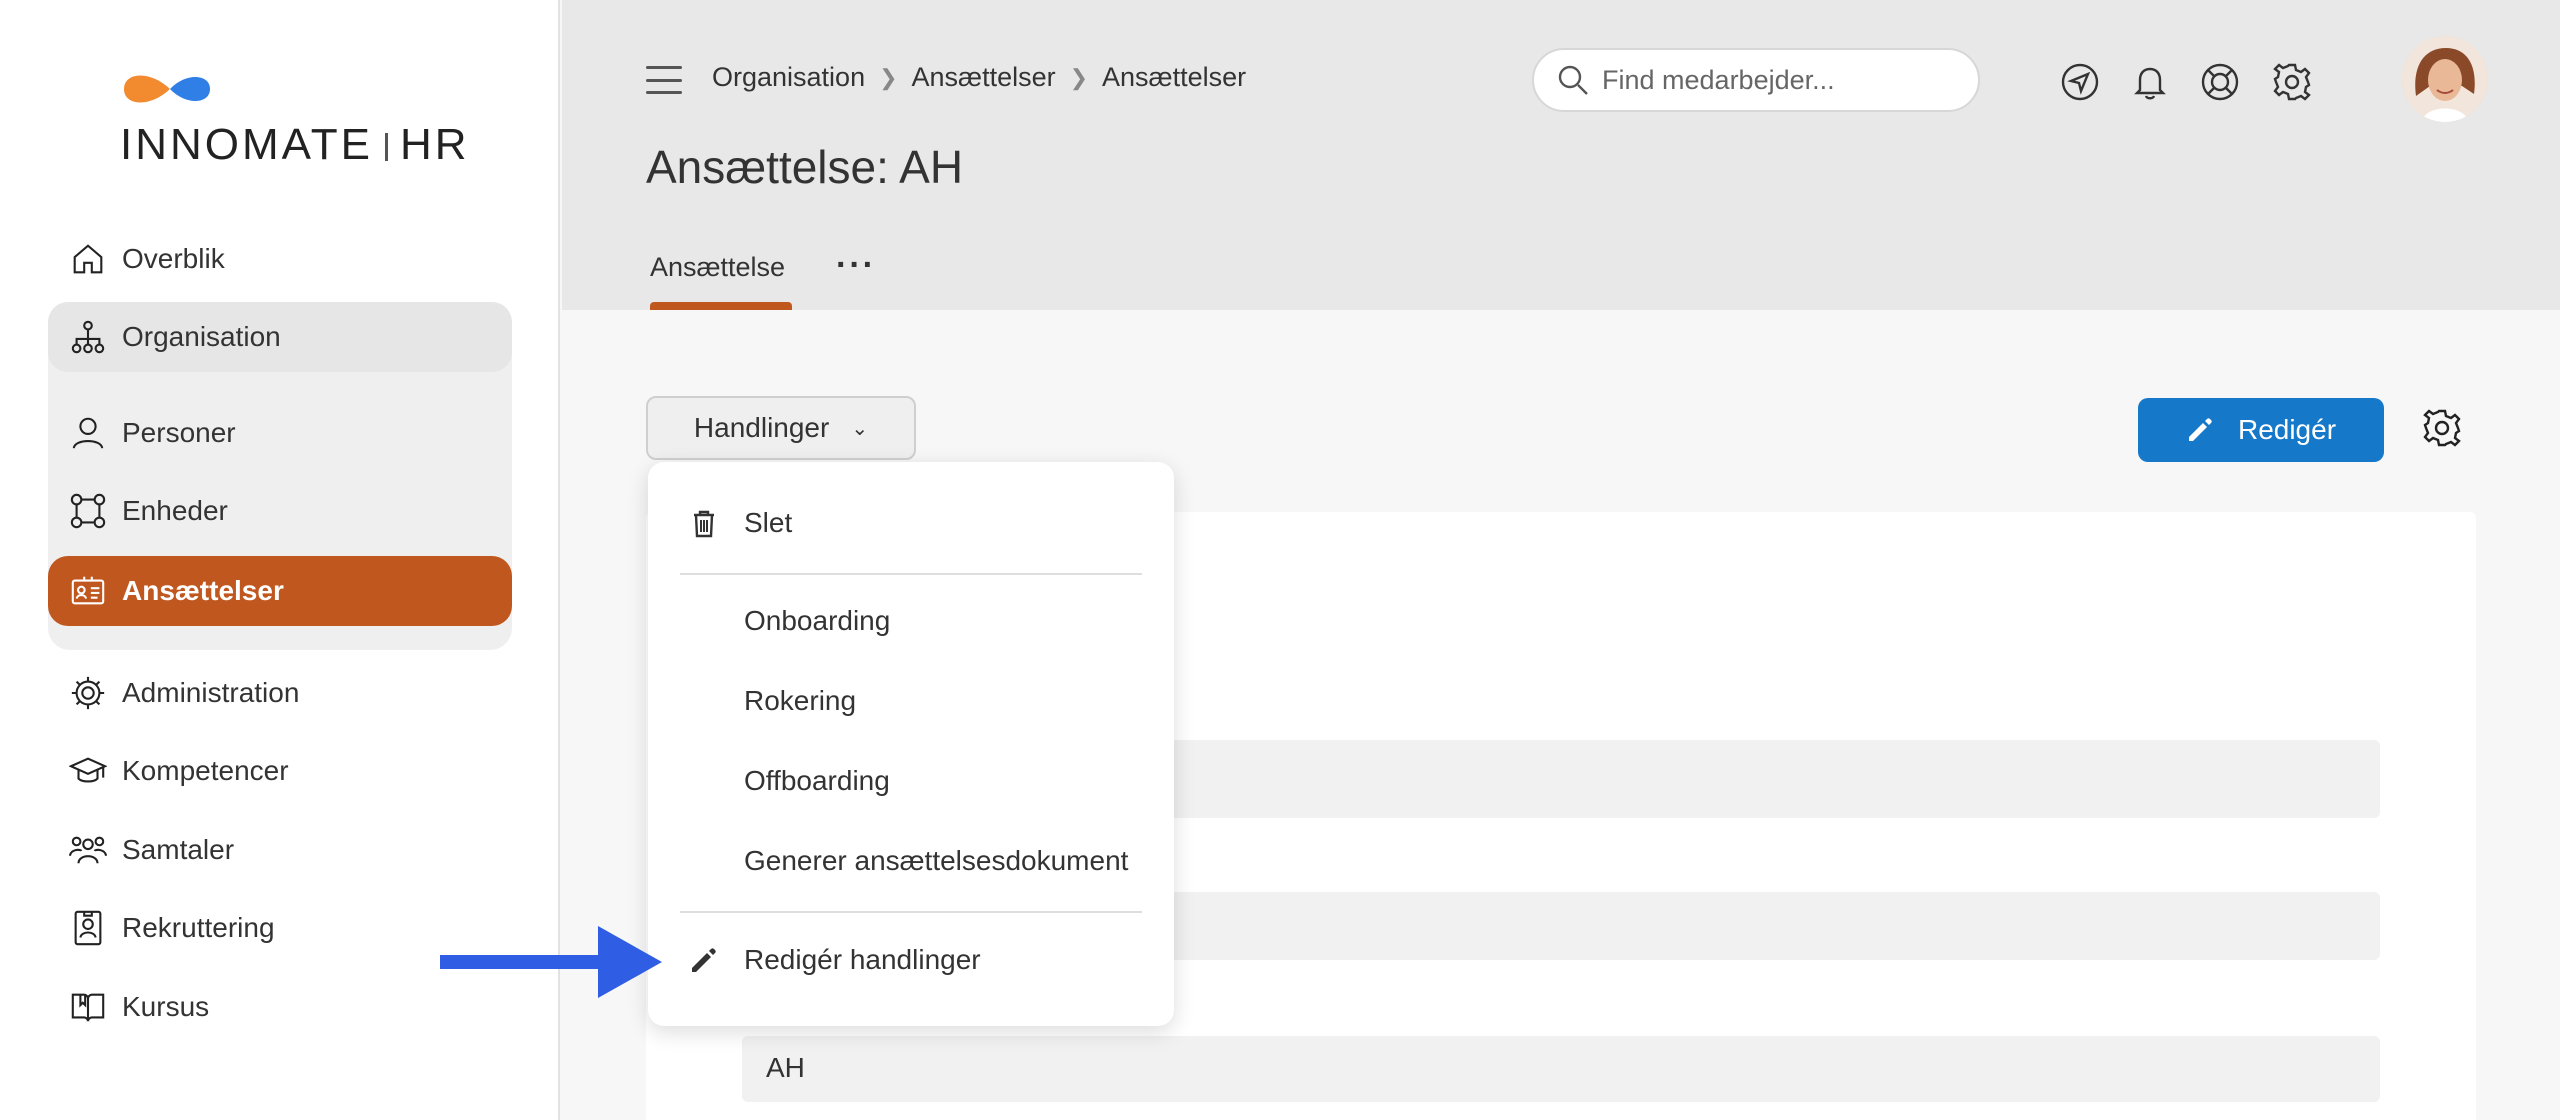  Describe the element at coordinates (817, 620) in the screenshot. I see `menu-item-label: Onboarding` at that location.